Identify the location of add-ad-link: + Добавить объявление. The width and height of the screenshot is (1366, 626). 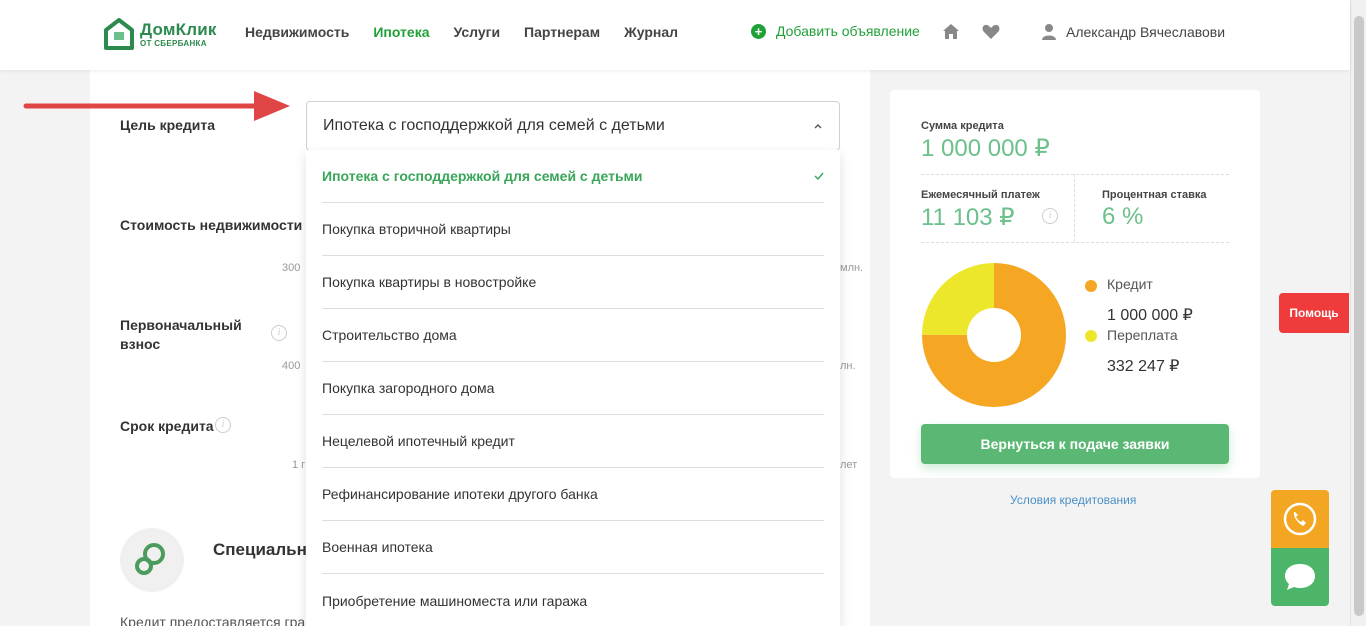
(835, 31).